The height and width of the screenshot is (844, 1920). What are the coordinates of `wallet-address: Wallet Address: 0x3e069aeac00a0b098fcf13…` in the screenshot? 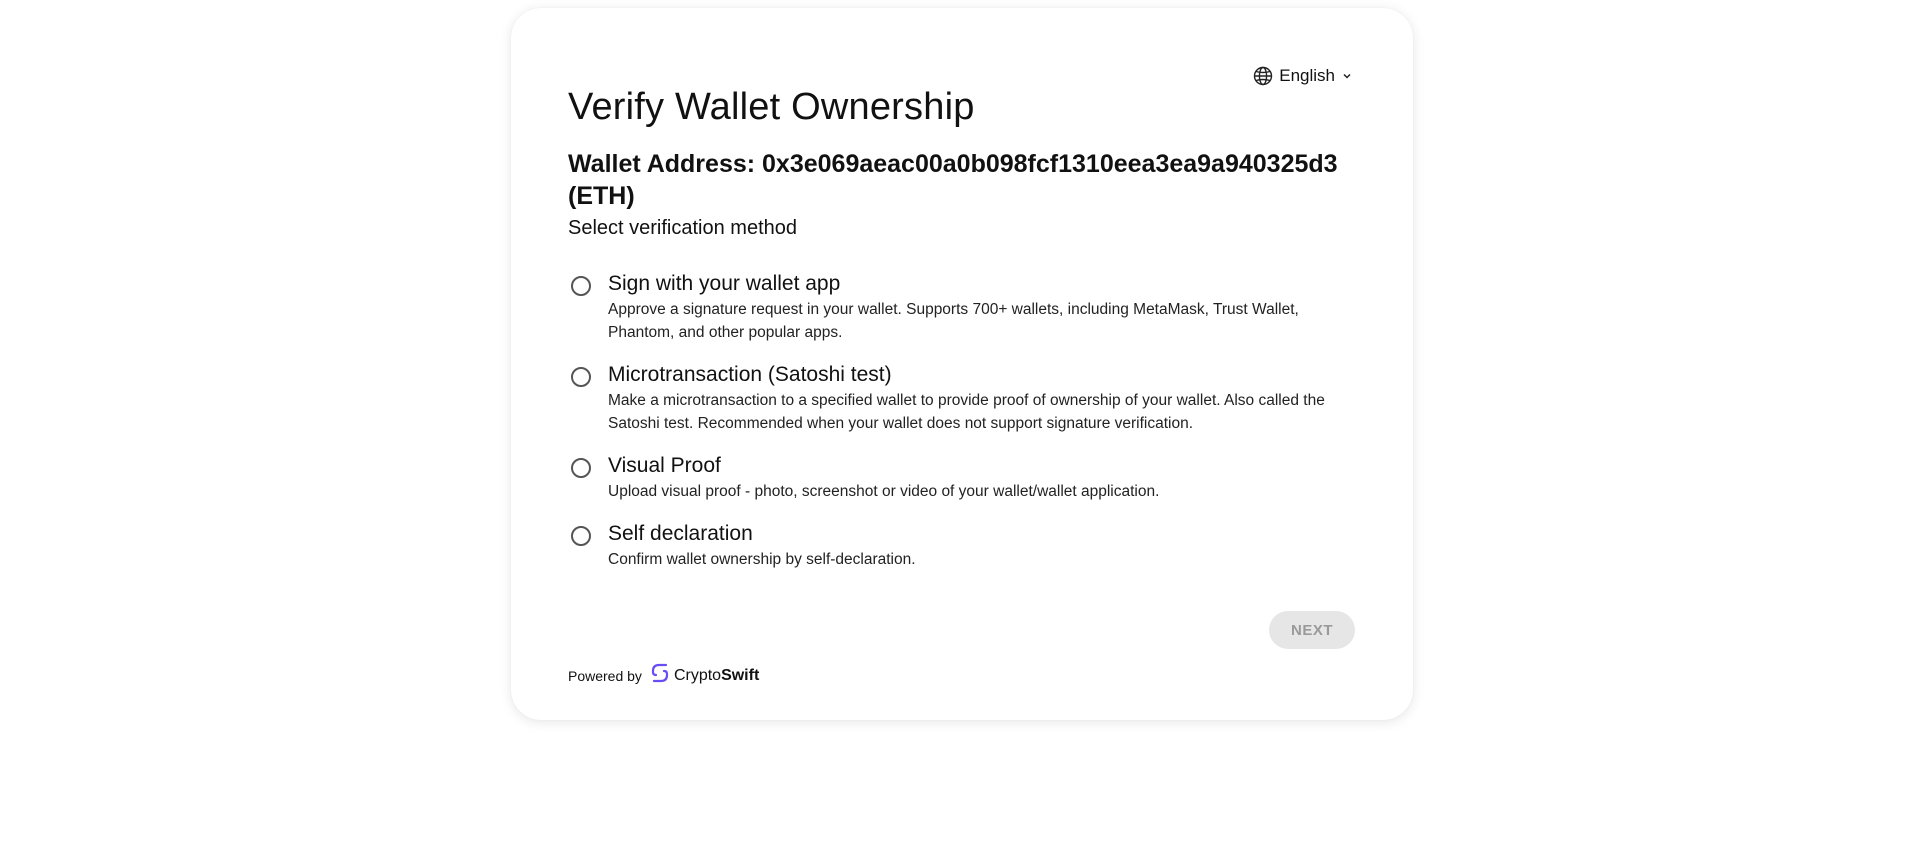 It's located at (953, 180).